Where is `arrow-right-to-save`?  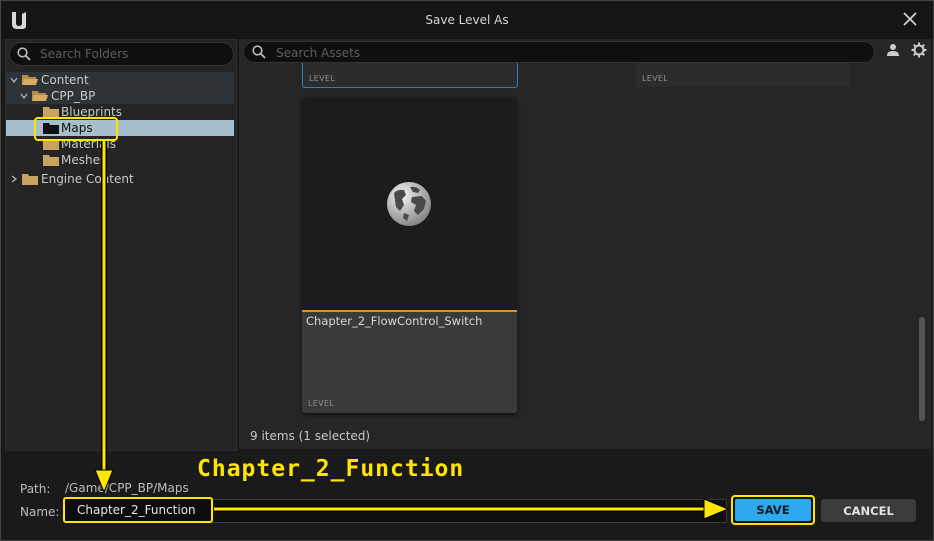
arrow-right-to-save is located at coordinates (472, 509).